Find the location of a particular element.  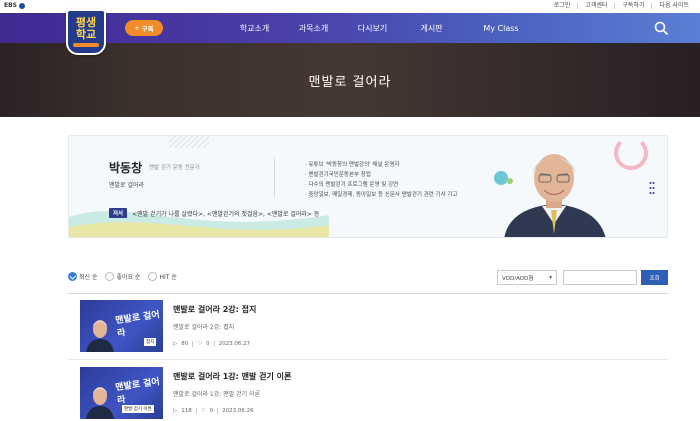

item-subtitle: 맨발로 걸어라 1강: 맨발 걷기 이론 is located at coordinates (217, 394).